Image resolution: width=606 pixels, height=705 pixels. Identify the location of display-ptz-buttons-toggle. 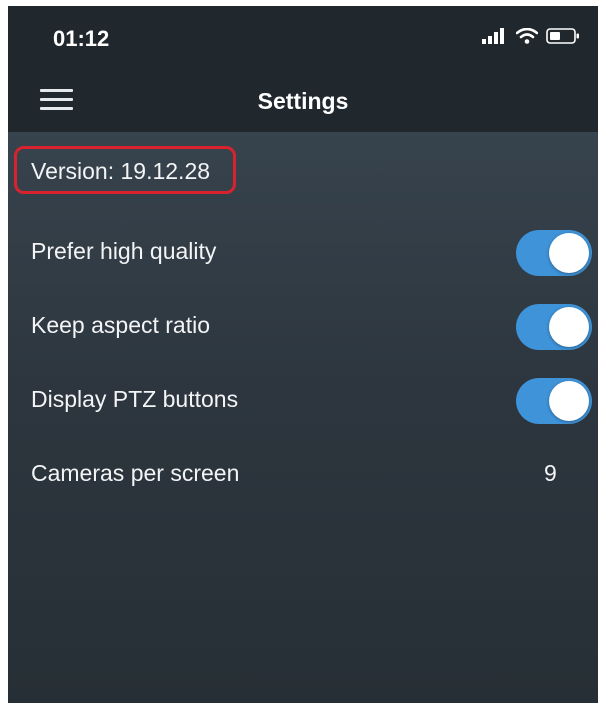
(554, 401).